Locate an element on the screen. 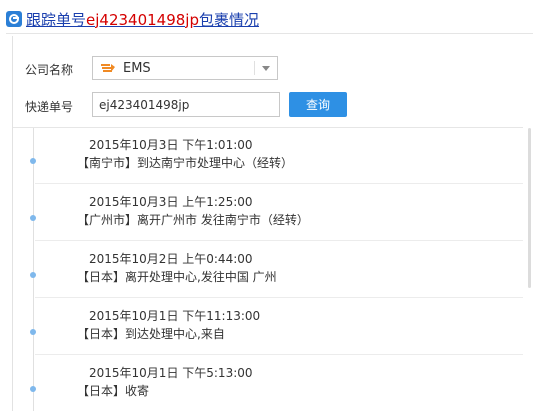  query-button: 查询 is located at coordinates (318, 104).